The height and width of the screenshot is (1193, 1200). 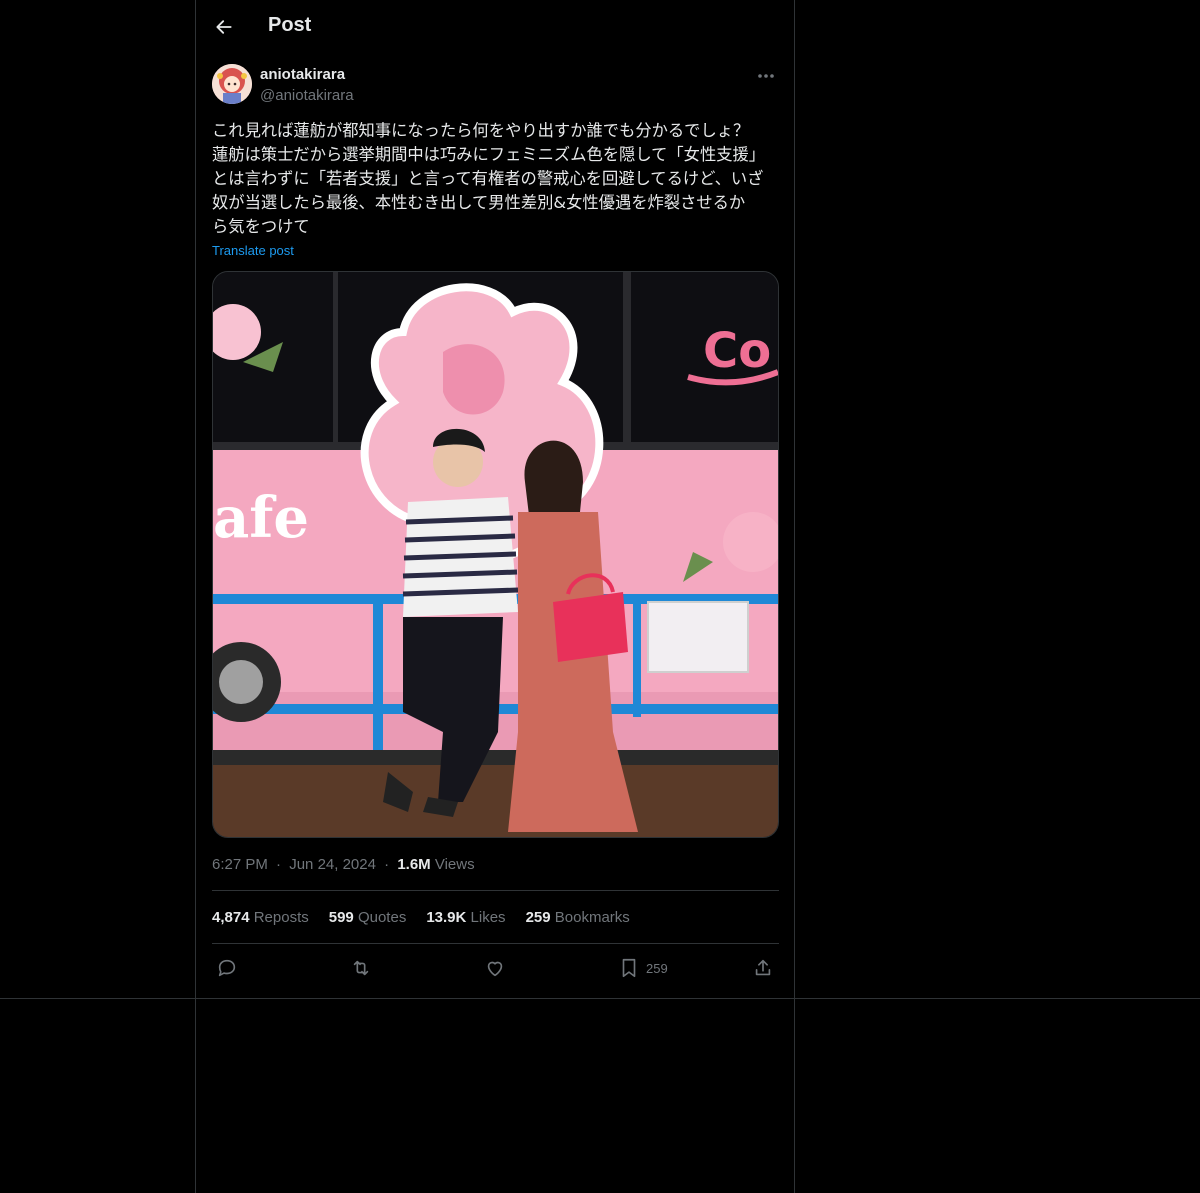 What do you see at coordinates (454, 864) in the screenshot?
I see `views-label: Views` at bounding box center [454, 864].